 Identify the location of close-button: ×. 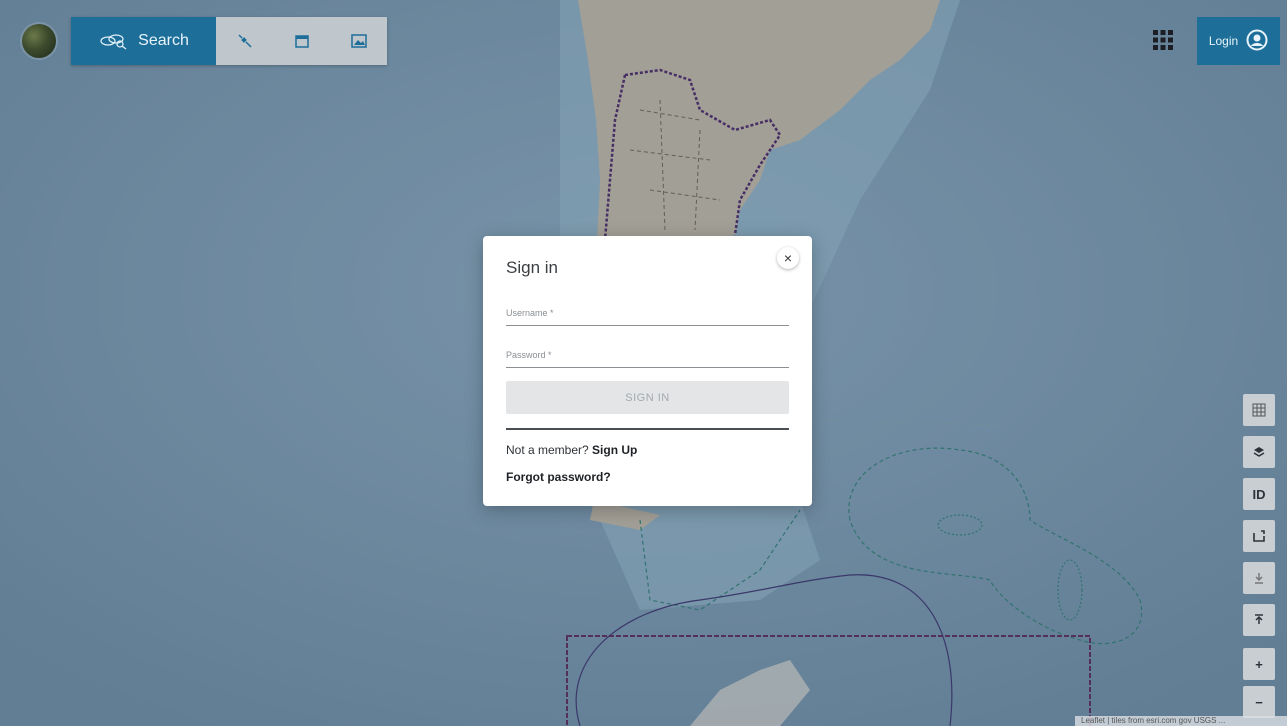
(788, 258).